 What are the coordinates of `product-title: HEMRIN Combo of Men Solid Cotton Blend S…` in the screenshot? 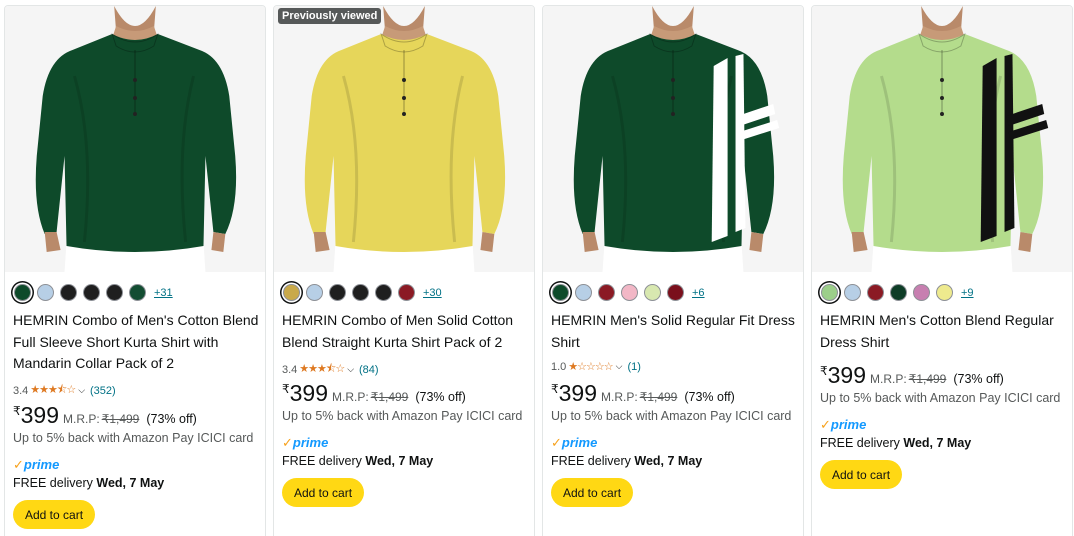 It's located at (405, 331).